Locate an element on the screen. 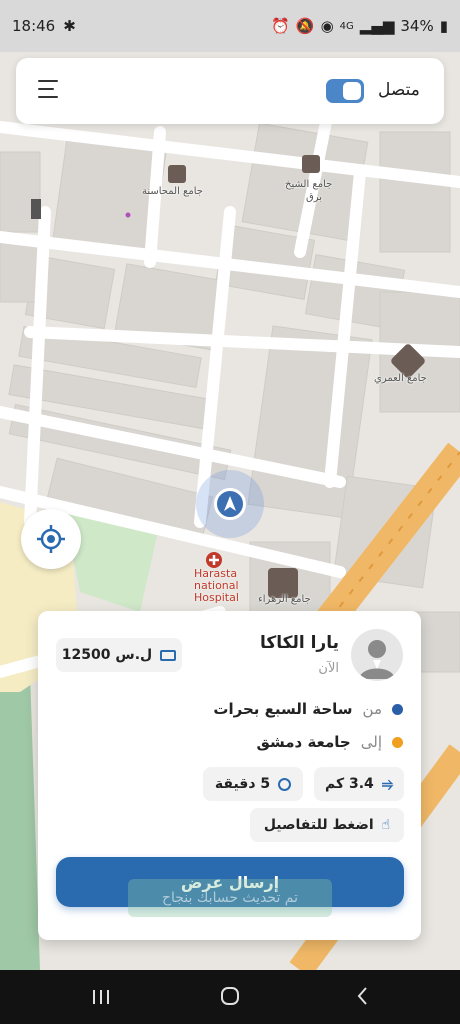 This screenshot has height=1024, width=460. current-location-marker is located at coordinates (230, 504).